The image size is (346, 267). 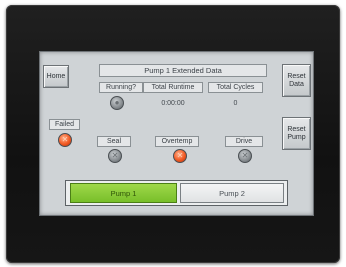 I want to click on failed-label: Failed, so click(x=64, y=124).